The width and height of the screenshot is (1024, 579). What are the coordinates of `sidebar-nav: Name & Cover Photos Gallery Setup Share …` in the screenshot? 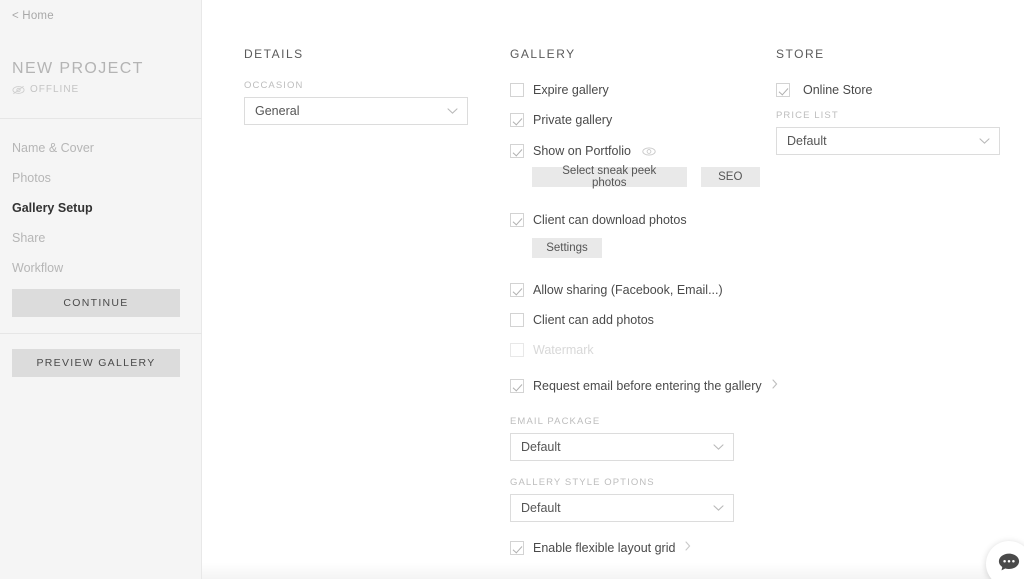 It's located at (101, 208).